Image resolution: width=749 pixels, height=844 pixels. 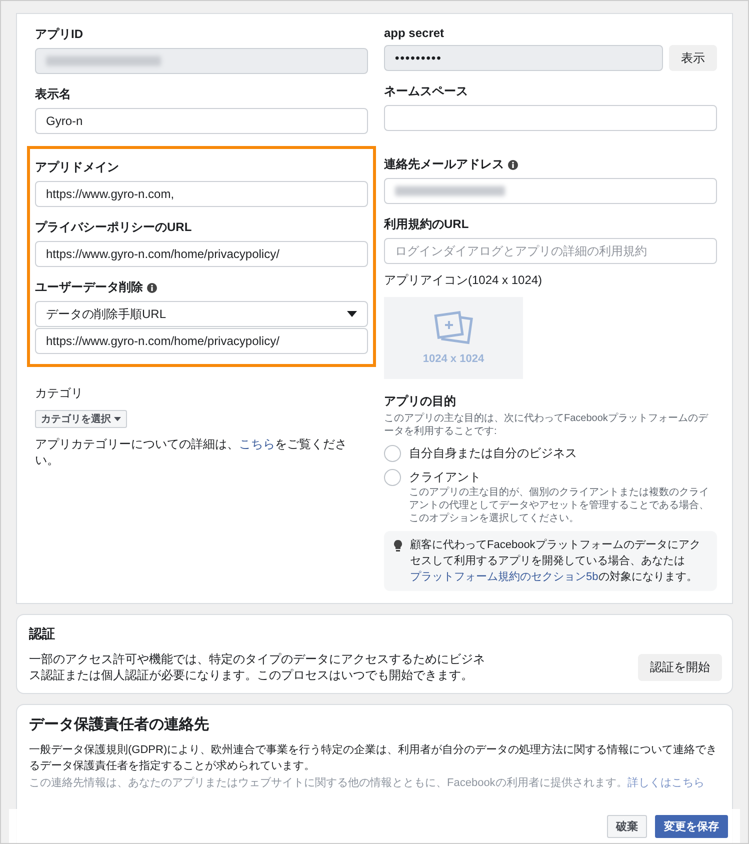 What do you see at coordinates (257, 667) in the screenshot?
I see `section-text: 一部のアクセス許可や機能では、特定のタイプのデータにアクセスするためにビジネス認証または個人認証が必要になります。このプロセスはいつでも開始できます。` at bounding box center [257, 667].